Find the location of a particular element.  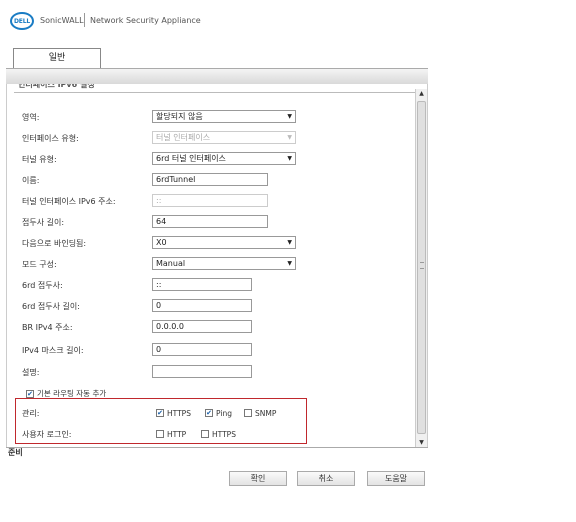

ipv4-mask-length-input: 0 is located at coordinates (202, 349).